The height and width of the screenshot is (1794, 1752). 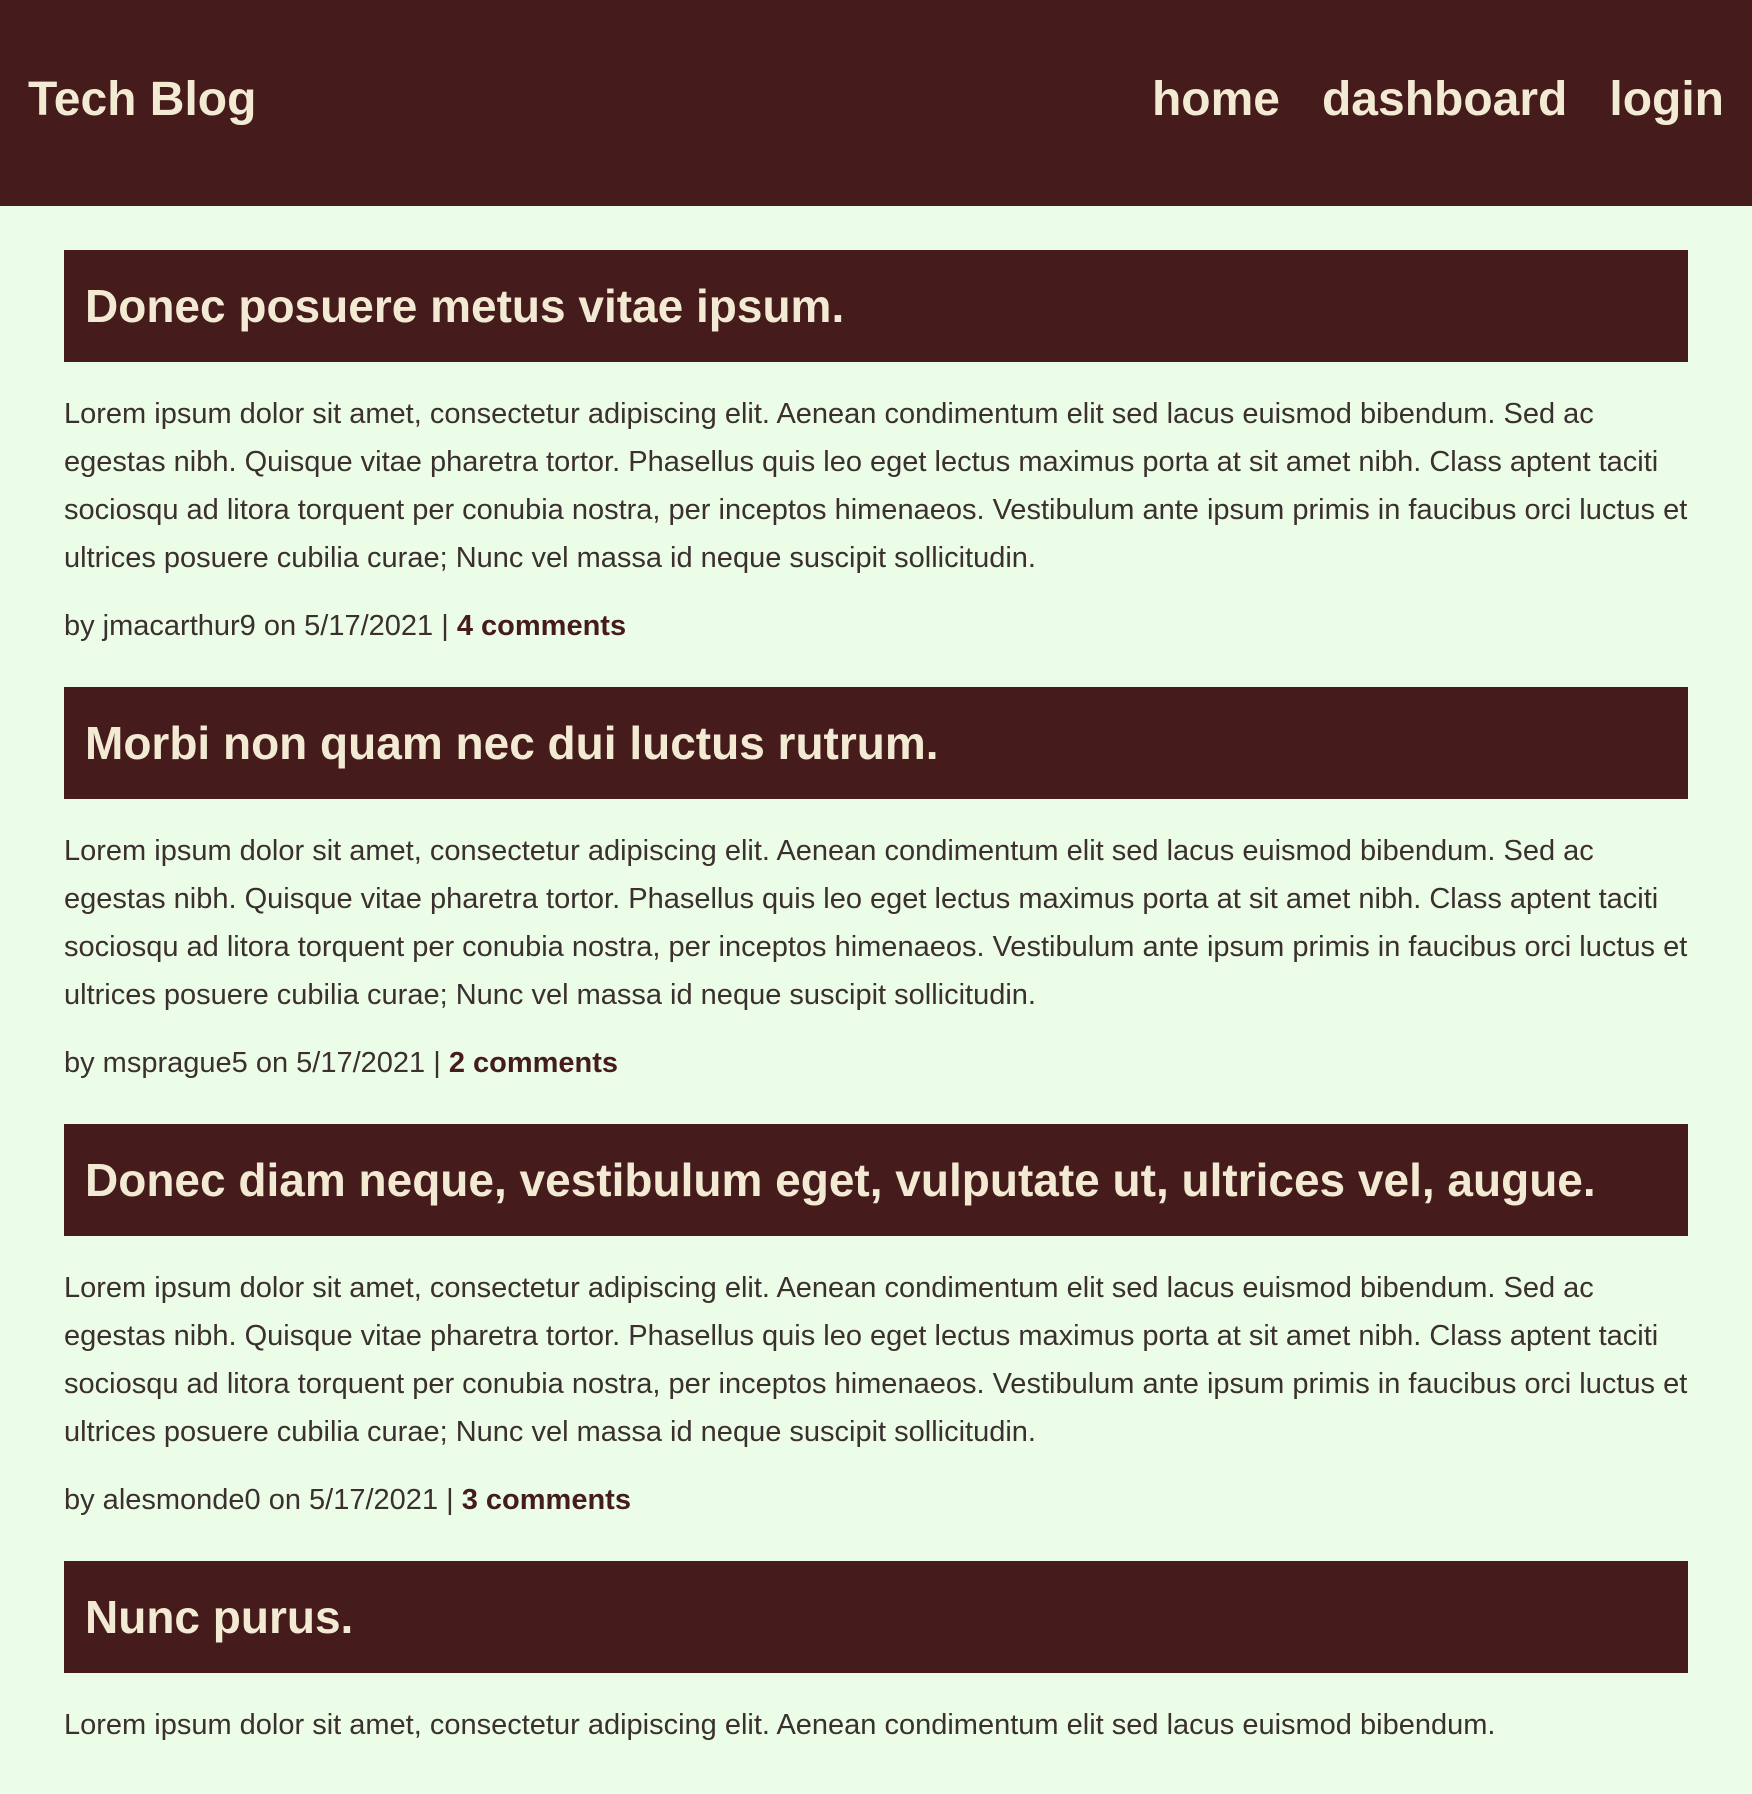 I want to click on post-comments-link: 4 comments, so click(x=541, y=626).